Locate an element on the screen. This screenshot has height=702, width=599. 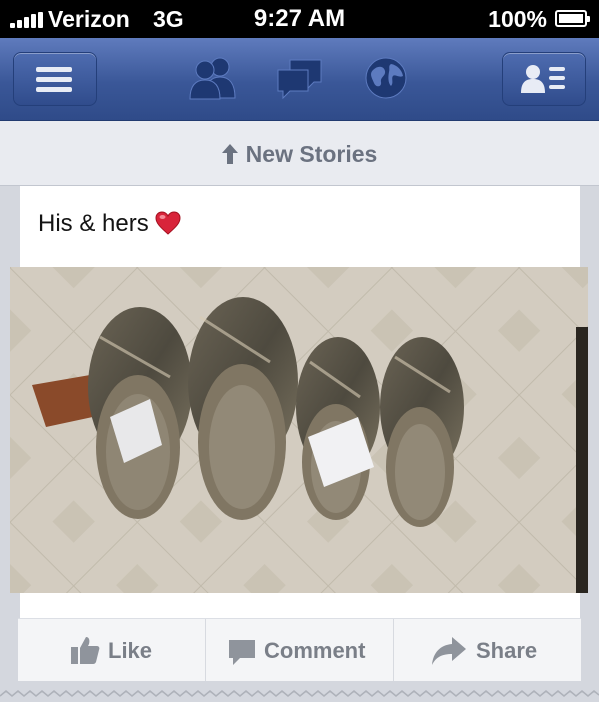
share-button: Share is located at coordinates (487, 650).